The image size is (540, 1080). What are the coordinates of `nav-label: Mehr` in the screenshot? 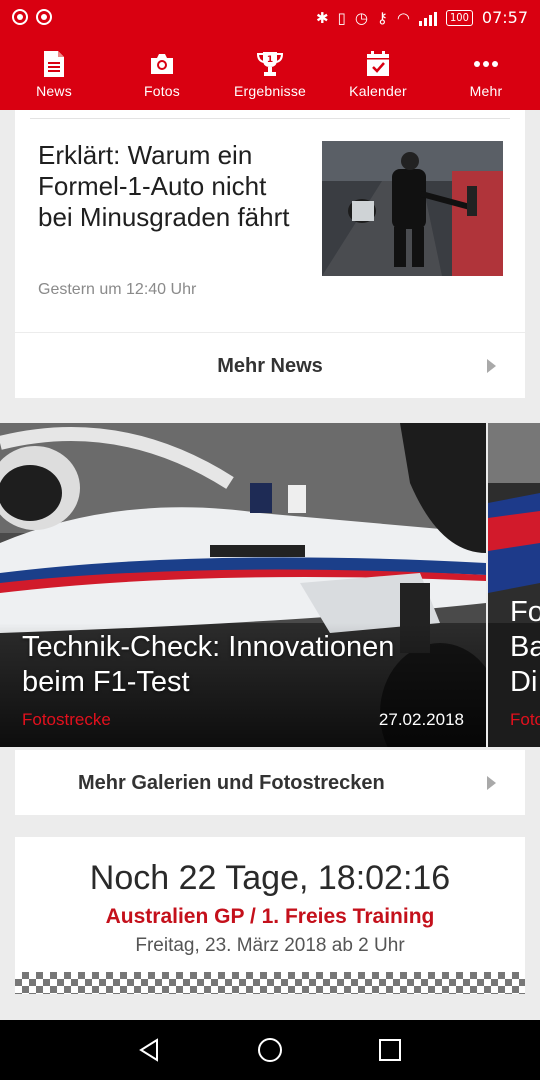 It's located at (486, 91).